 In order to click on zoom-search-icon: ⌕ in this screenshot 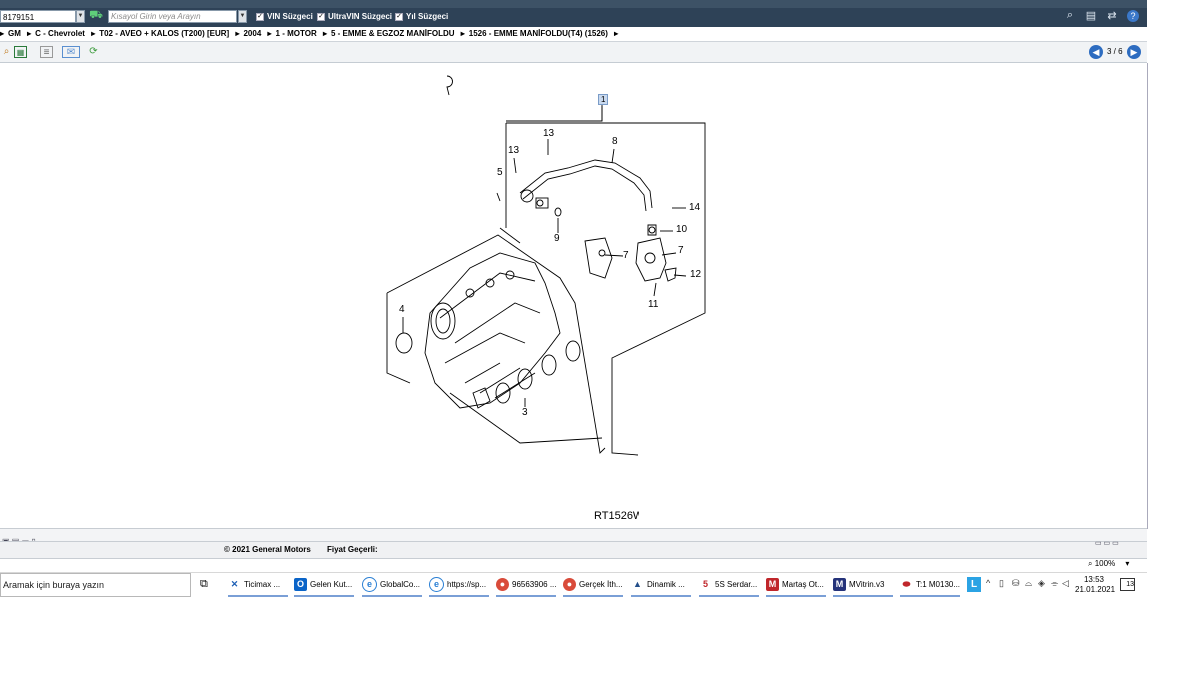, I will do `click(1070, 15)`.